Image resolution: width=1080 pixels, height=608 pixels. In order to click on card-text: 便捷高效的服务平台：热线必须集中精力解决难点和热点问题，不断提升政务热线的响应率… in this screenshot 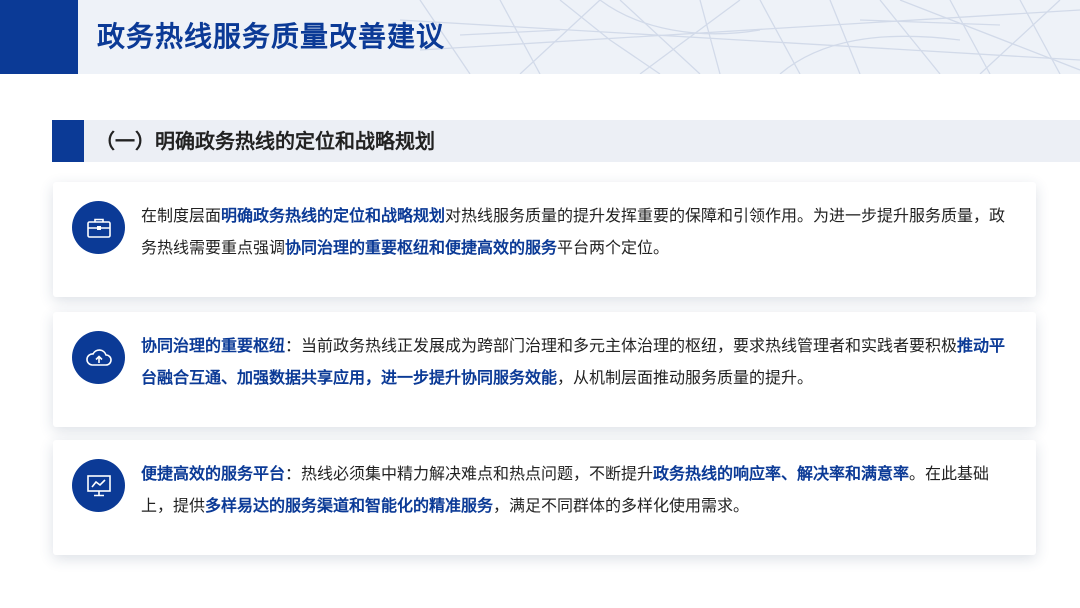, I will do `click(576, 490)`.